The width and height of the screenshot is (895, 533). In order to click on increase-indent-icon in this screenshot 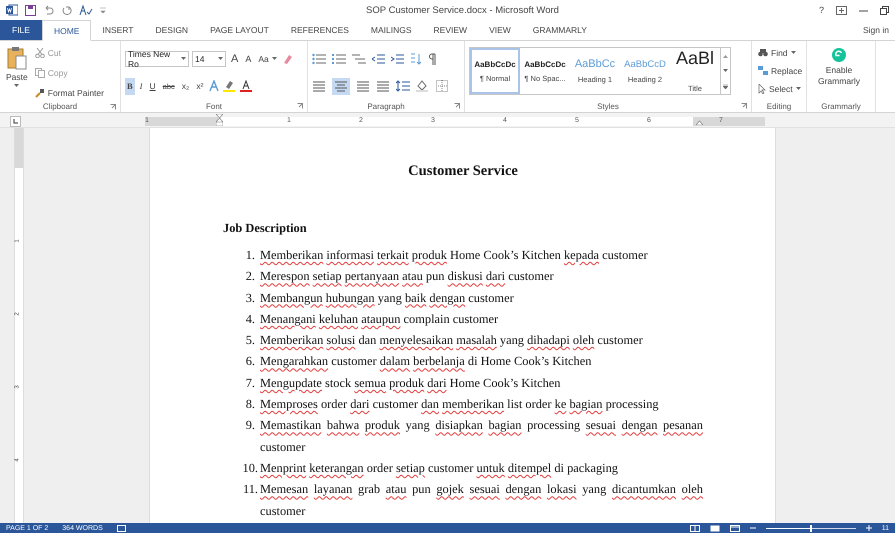, I will do `click(397, 59)`.